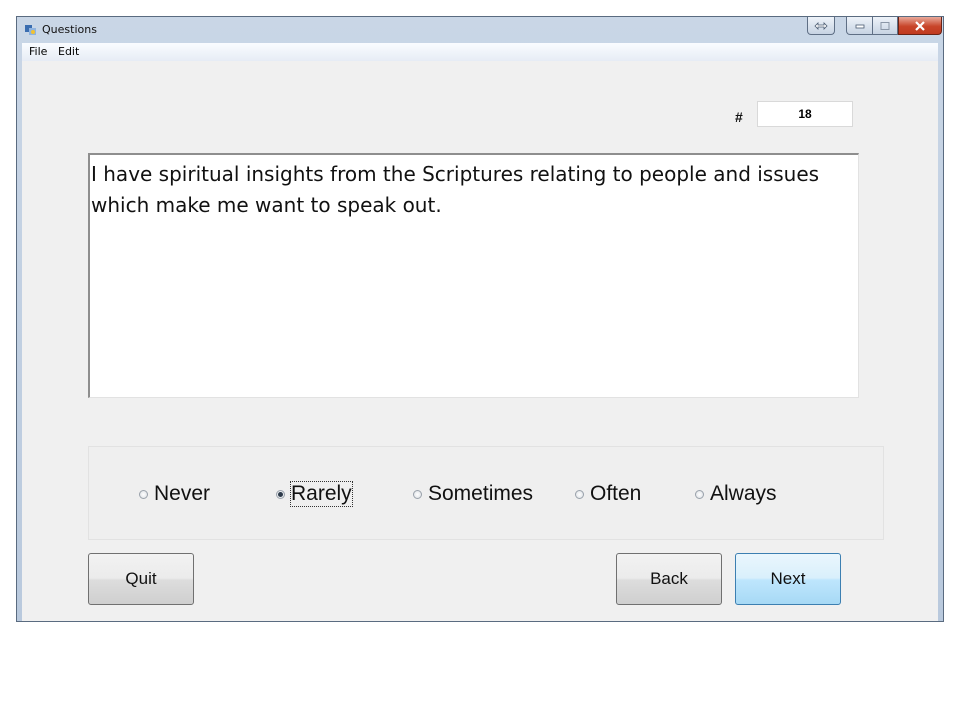 The width and height of the screenshot is (960, 720). Describe the element at coordinates (616, 493) in the screenshot. I see `option-label: Often` at that location.